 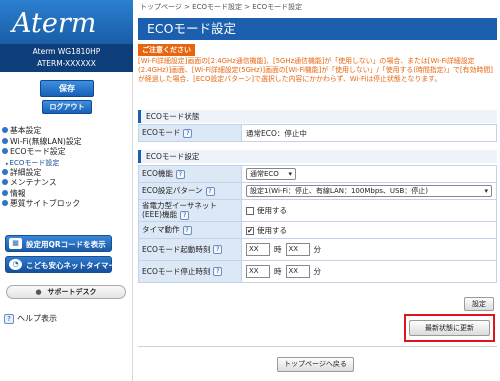 I want to click on model-name: Aterm WG1810HP, so click(x=66, y=51).